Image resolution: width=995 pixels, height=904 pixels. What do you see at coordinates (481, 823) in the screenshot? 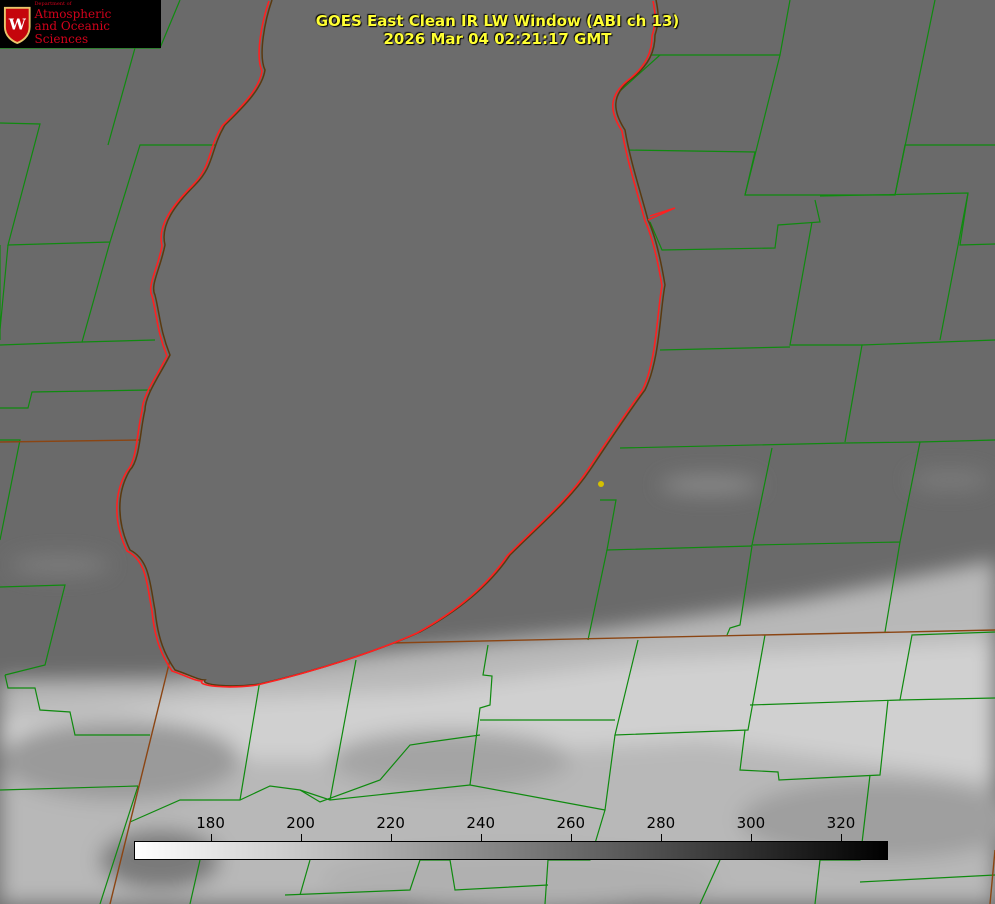
I see `colorbar-tick-label: 240` at bounding box center [481, 823].